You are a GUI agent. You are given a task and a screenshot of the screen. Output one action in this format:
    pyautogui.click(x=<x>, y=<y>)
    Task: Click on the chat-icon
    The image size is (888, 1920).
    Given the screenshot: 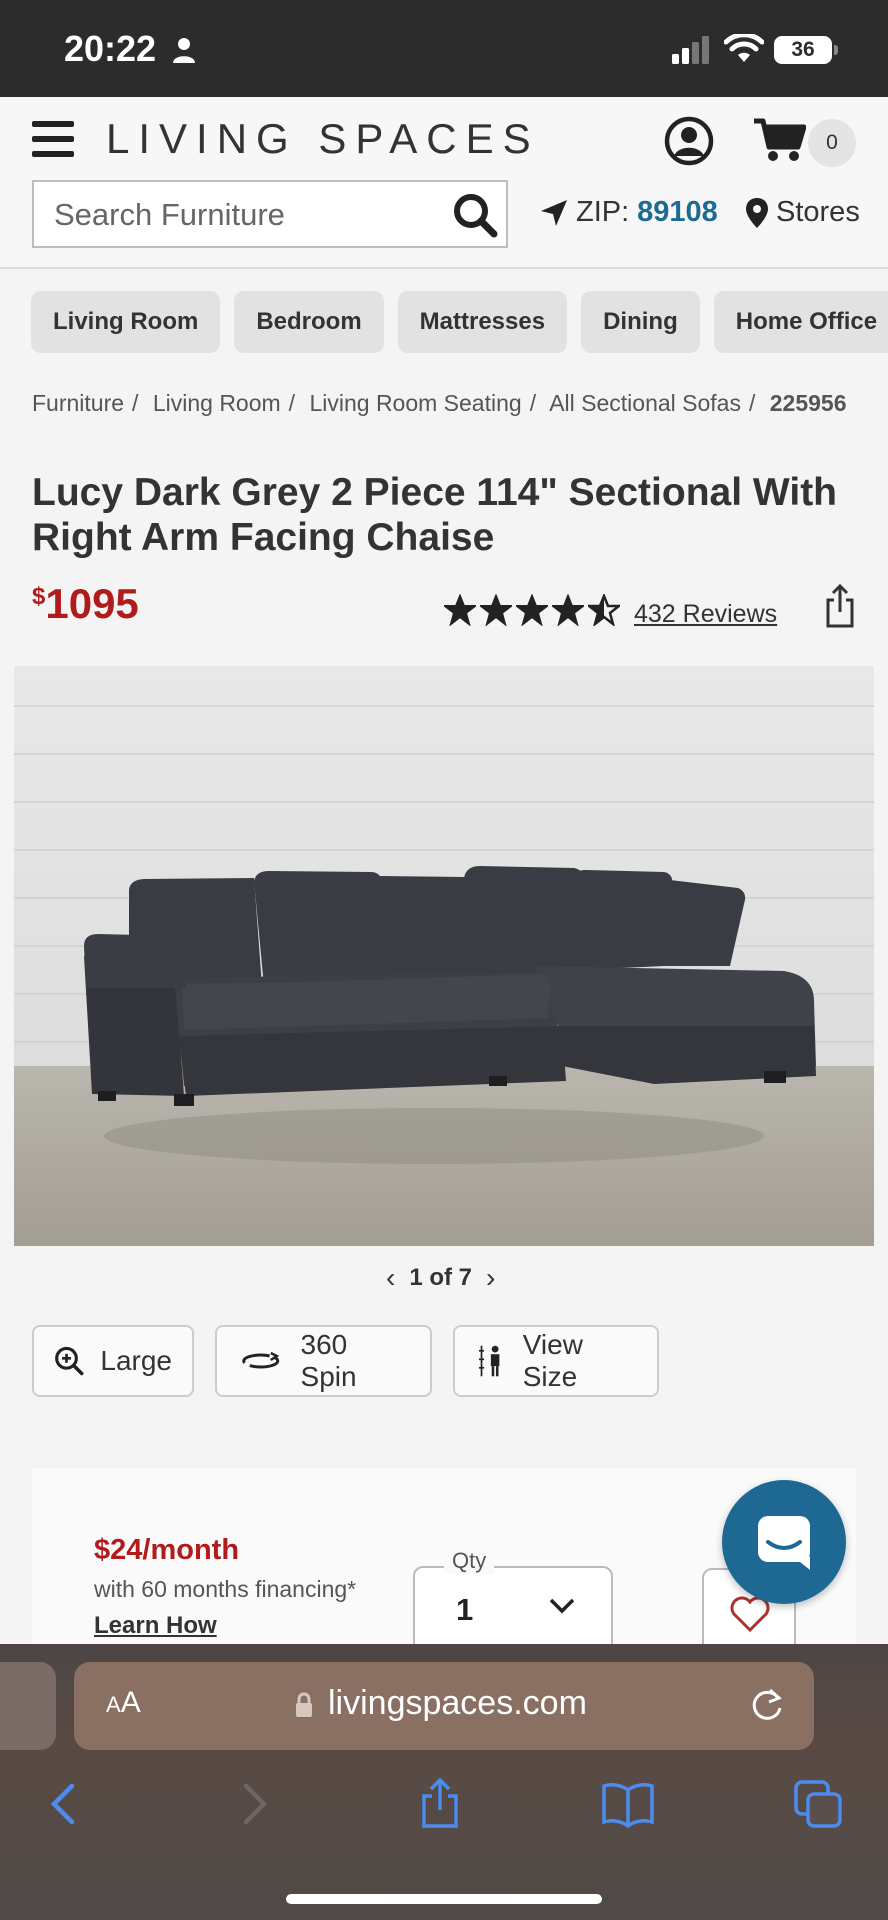 What is the action you would take?
    pyautogui.click(x=784, y=1543)
    